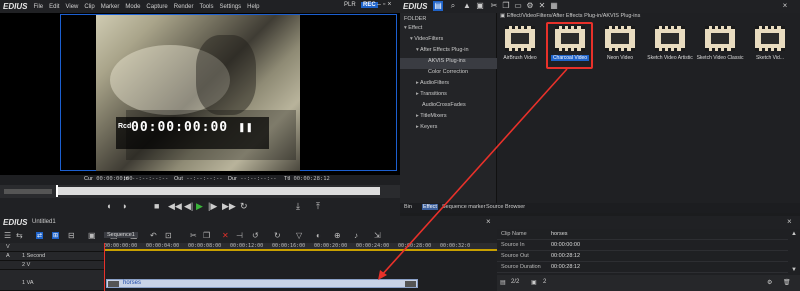 The height and width of the screenshot is (291, 800). I want to click on folder-icon: ▤, so click(438, 6).